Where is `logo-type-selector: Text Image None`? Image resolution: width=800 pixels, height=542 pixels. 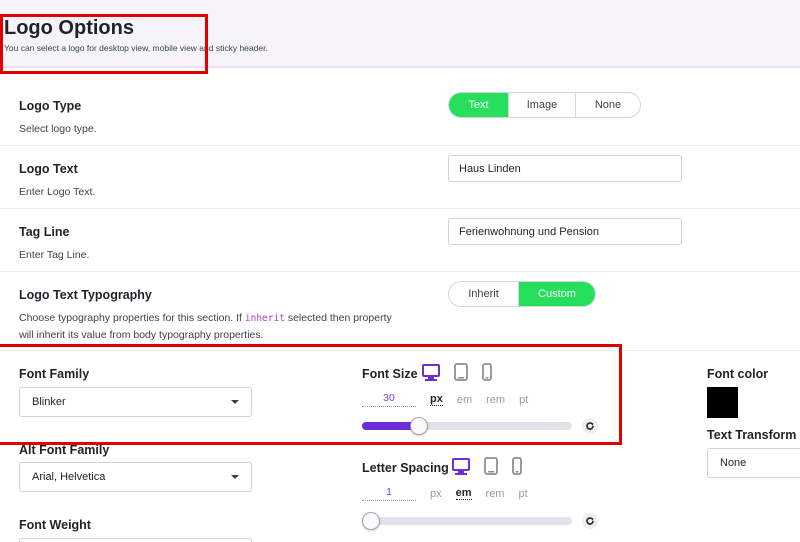
logo-type-selector: Text Image None is located at coordinates (544, 105).